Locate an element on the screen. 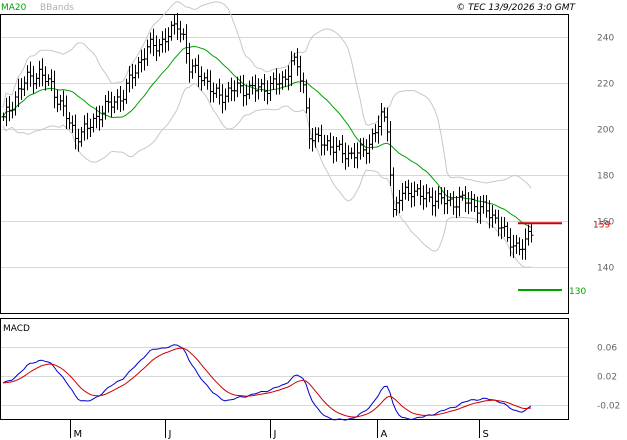  price-tick-label: 180 is located at coordinates (605, 177).